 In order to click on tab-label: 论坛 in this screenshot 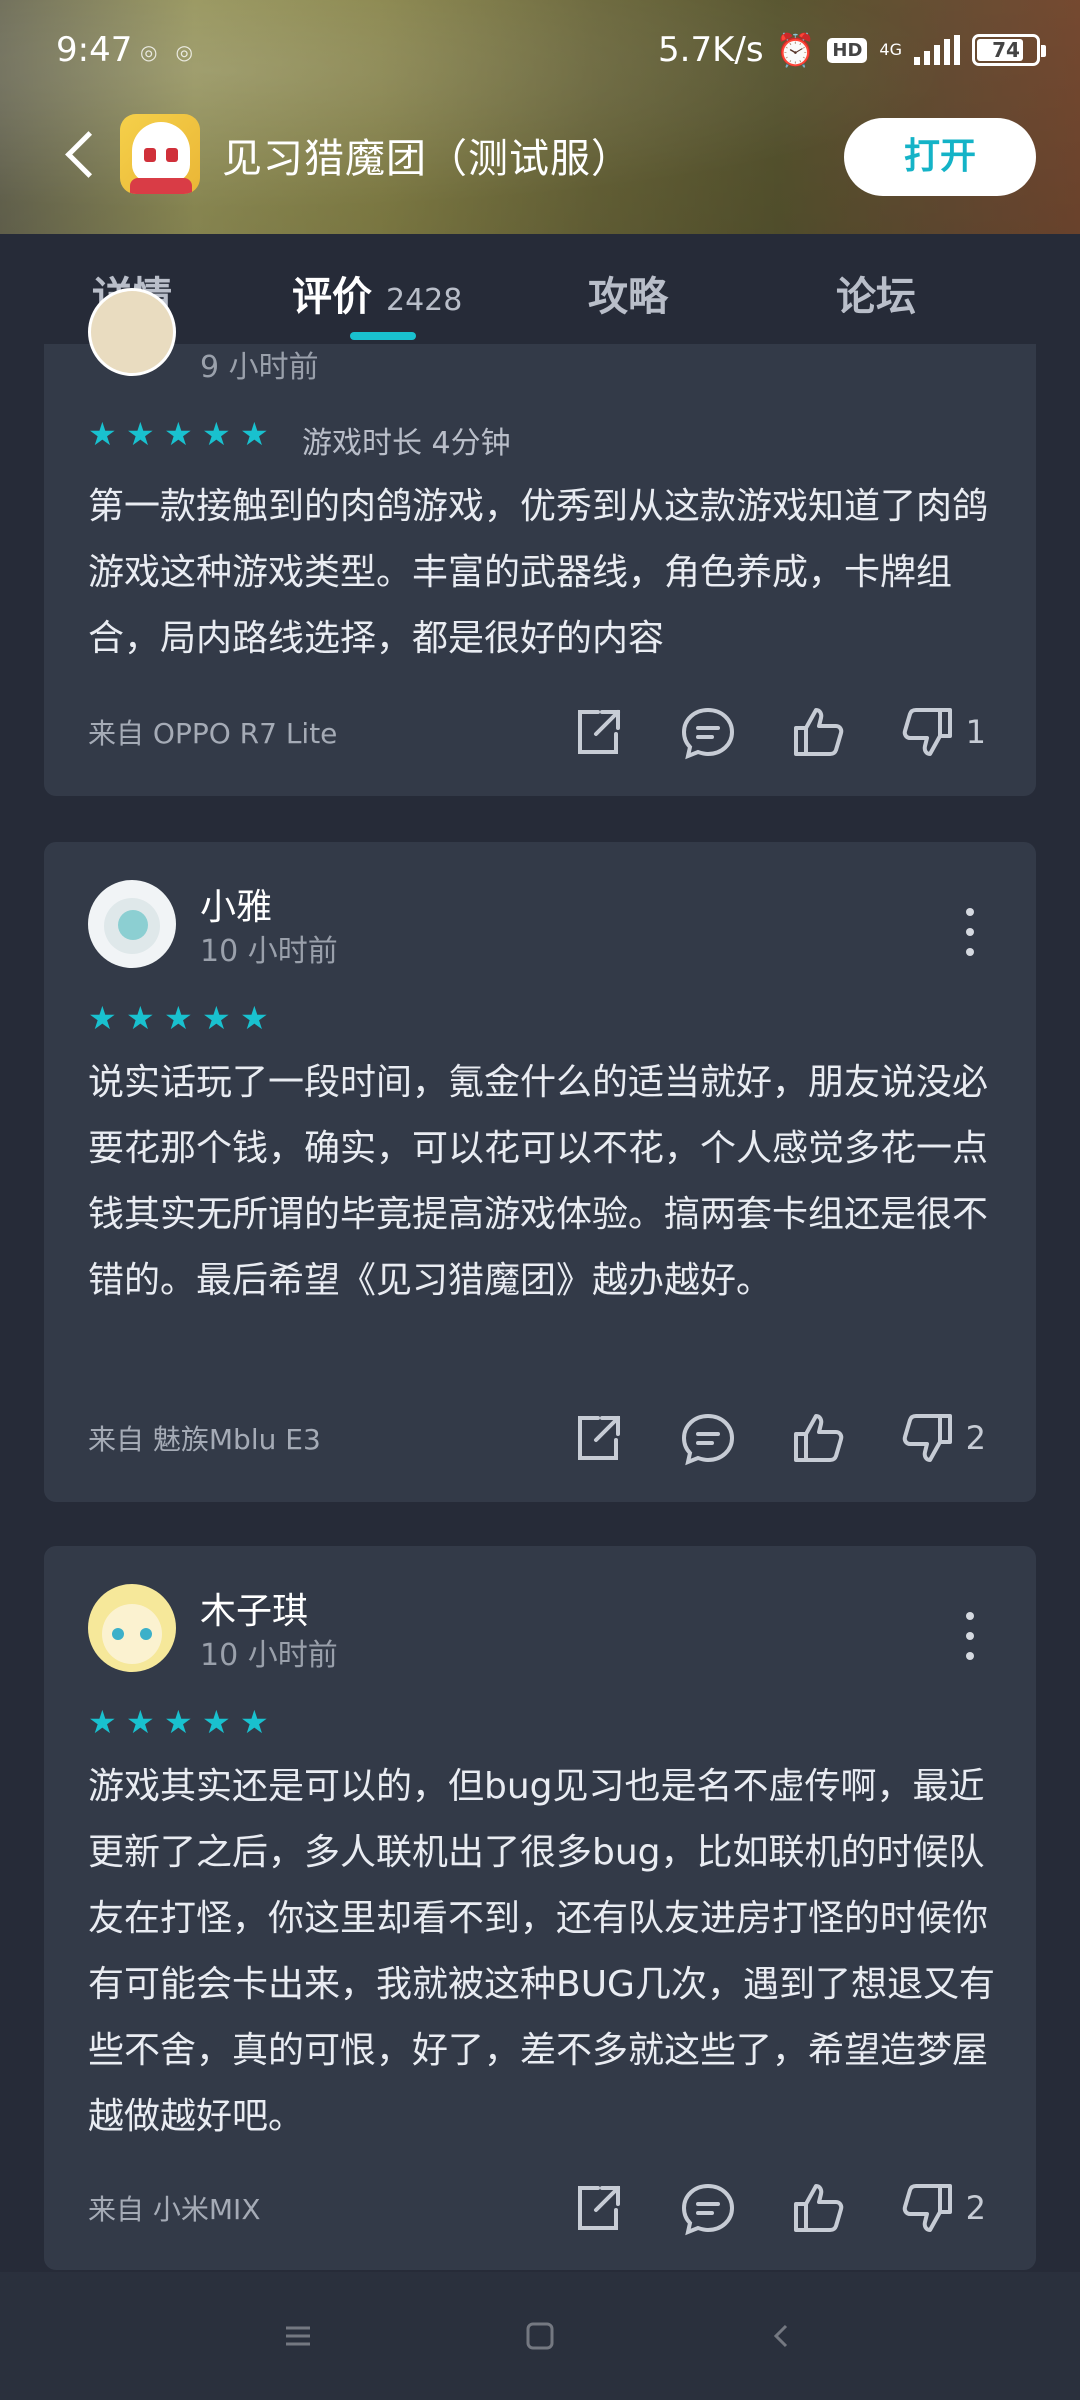, I will do `click(876, 297)`.